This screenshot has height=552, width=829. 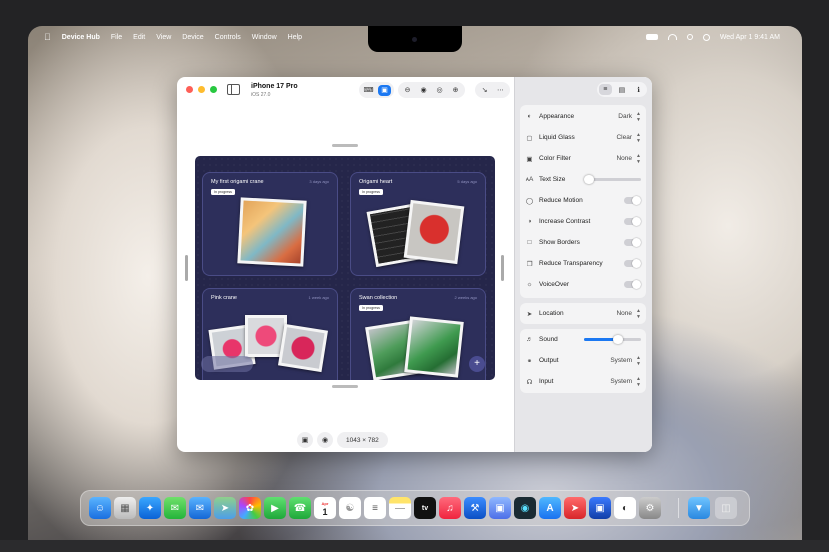 What do you see at coordinates (484, 90) in the screenshot?
I see `collapse-arrows-icon: ↘` at bounding box center [484, 90].